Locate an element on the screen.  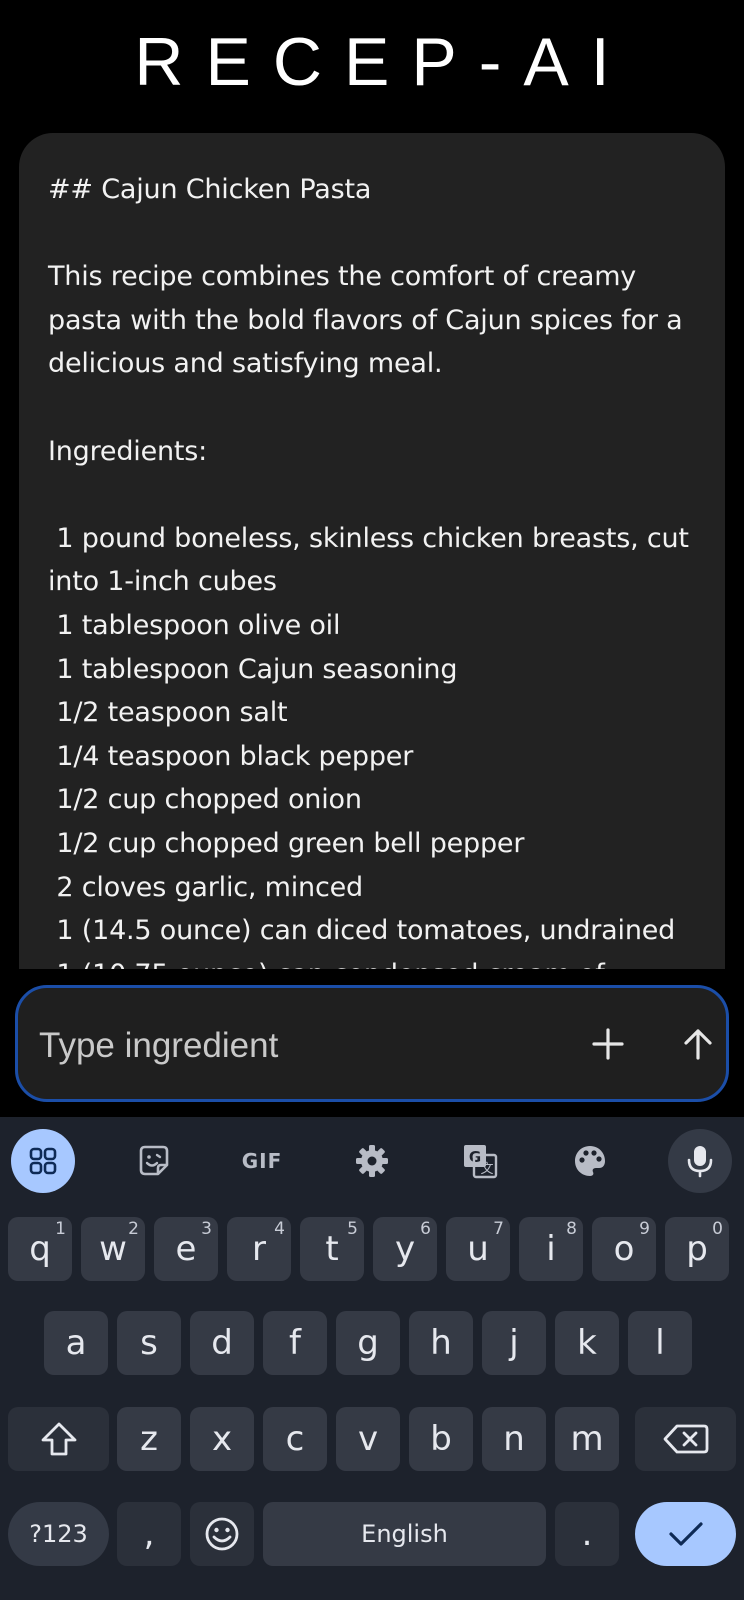
key-label: q is located at coordinates (40, 1249).